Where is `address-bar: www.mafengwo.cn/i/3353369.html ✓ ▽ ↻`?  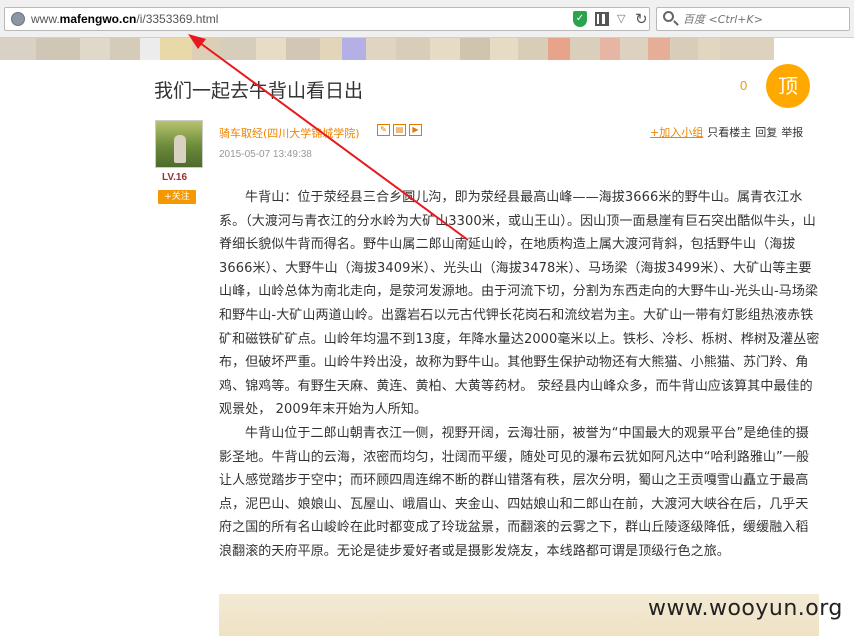
address-bar: www.mafengwo.cn/i/3353369.html ✓ ▽ ↻ is located at coordinates (327, 19).